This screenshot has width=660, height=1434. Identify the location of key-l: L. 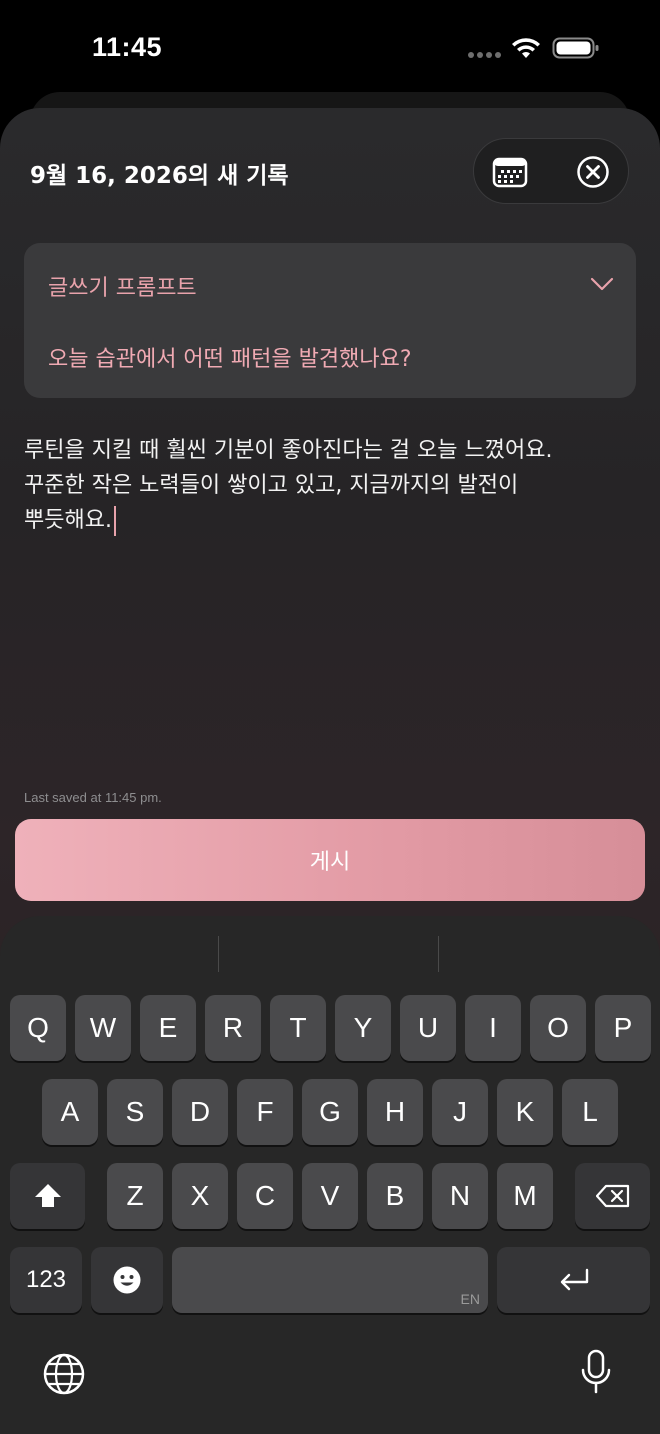
(590, 1112).